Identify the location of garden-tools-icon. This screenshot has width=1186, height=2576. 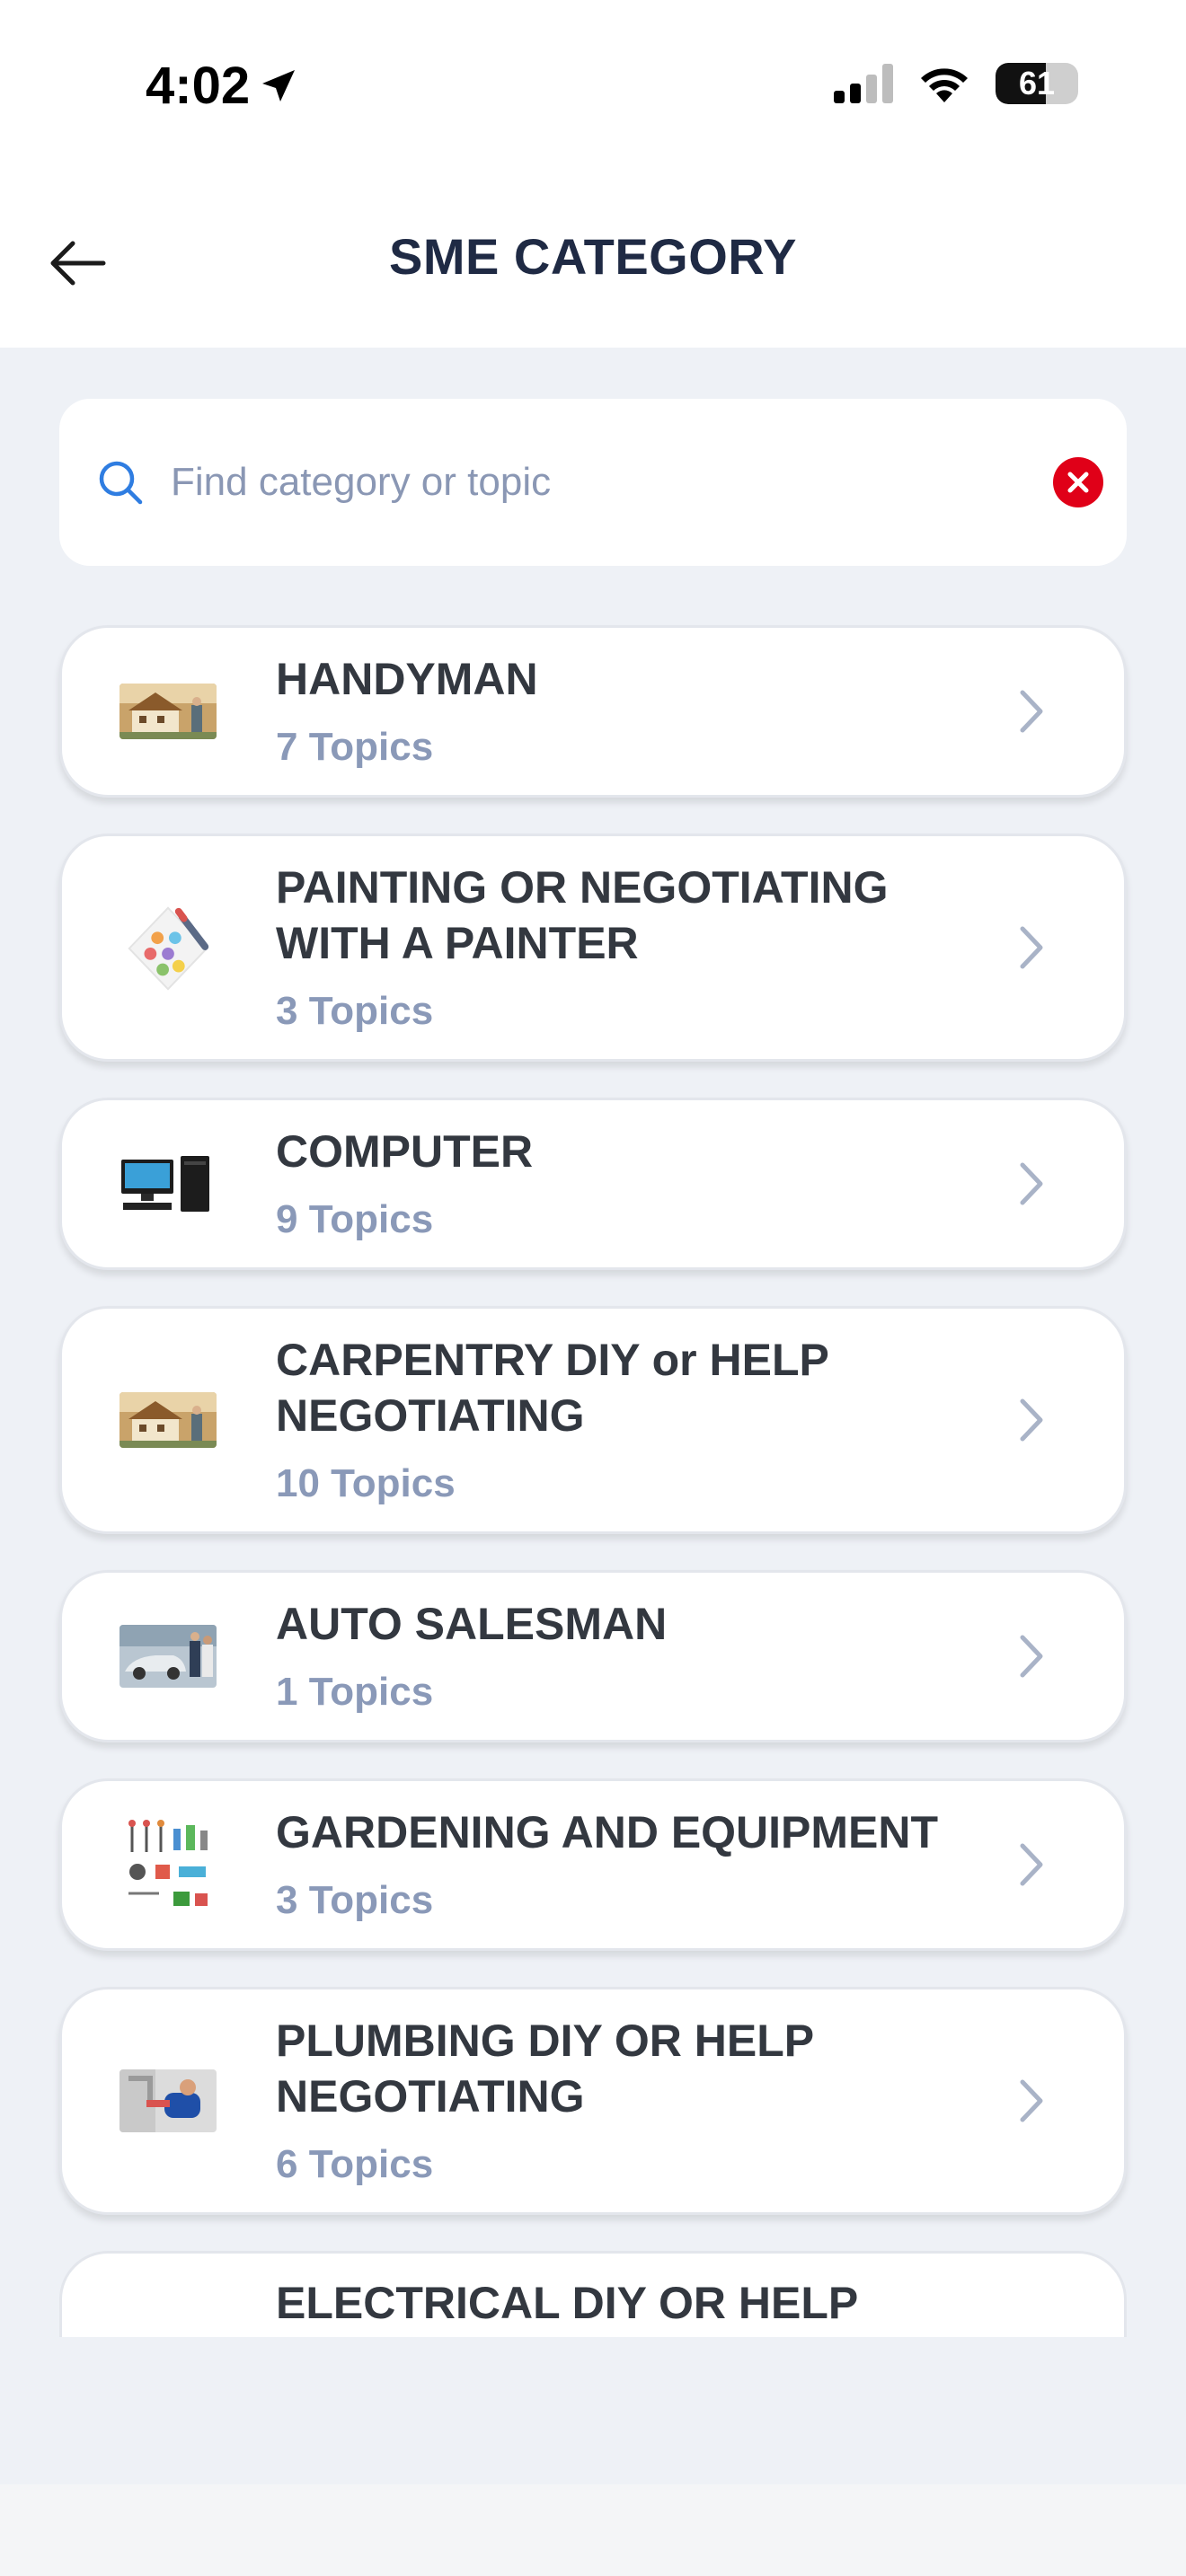
(168, 1864).